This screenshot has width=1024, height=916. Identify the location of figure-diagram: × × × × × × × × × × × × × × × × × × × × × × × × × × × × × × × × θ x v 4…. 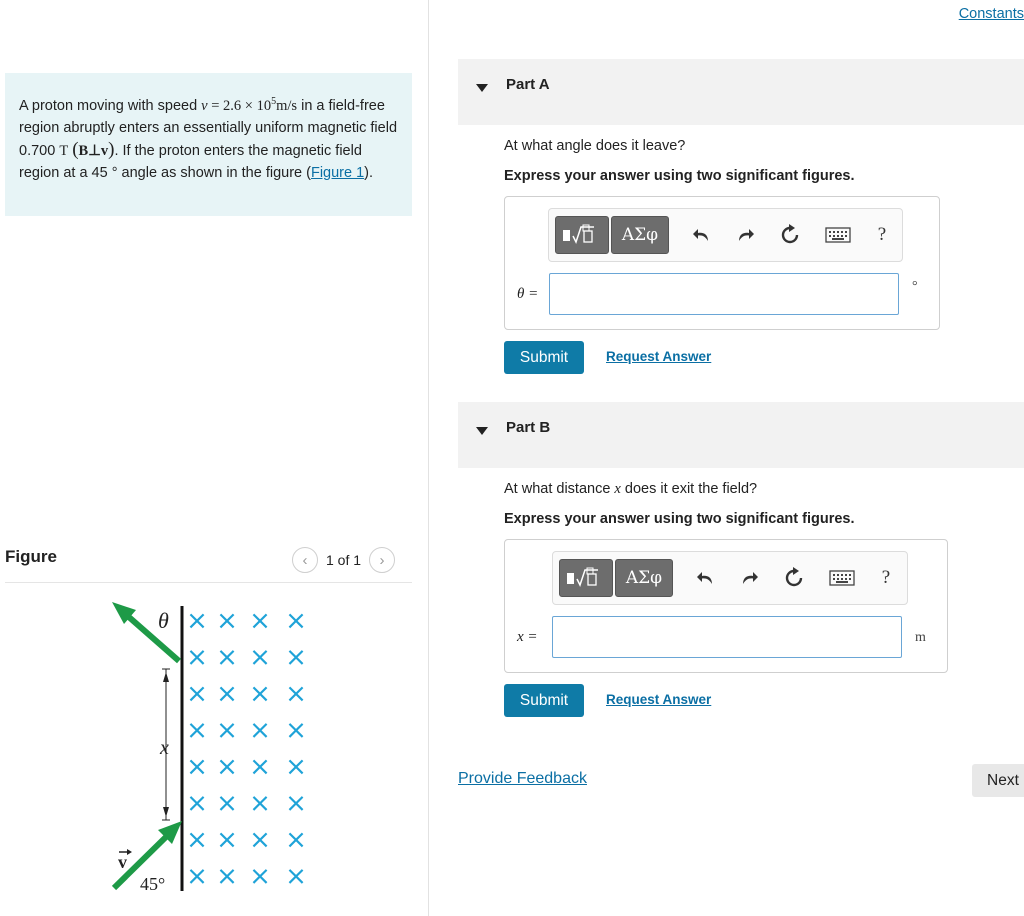
(209, 748).